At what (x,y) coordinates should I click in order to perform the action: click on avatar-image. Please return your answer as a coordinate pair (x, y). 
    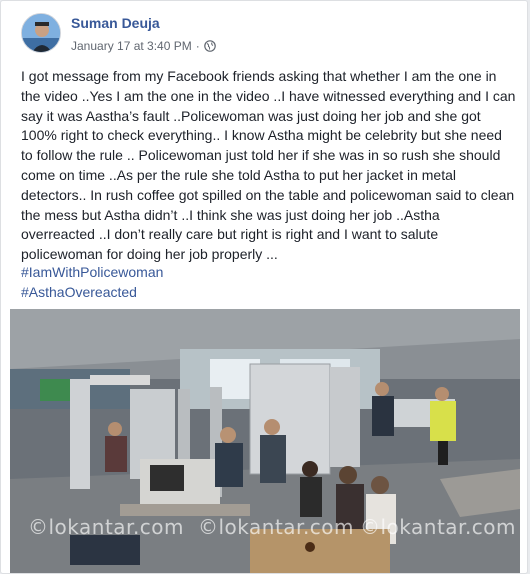
    Looking at the image, I should click on (41, 33).